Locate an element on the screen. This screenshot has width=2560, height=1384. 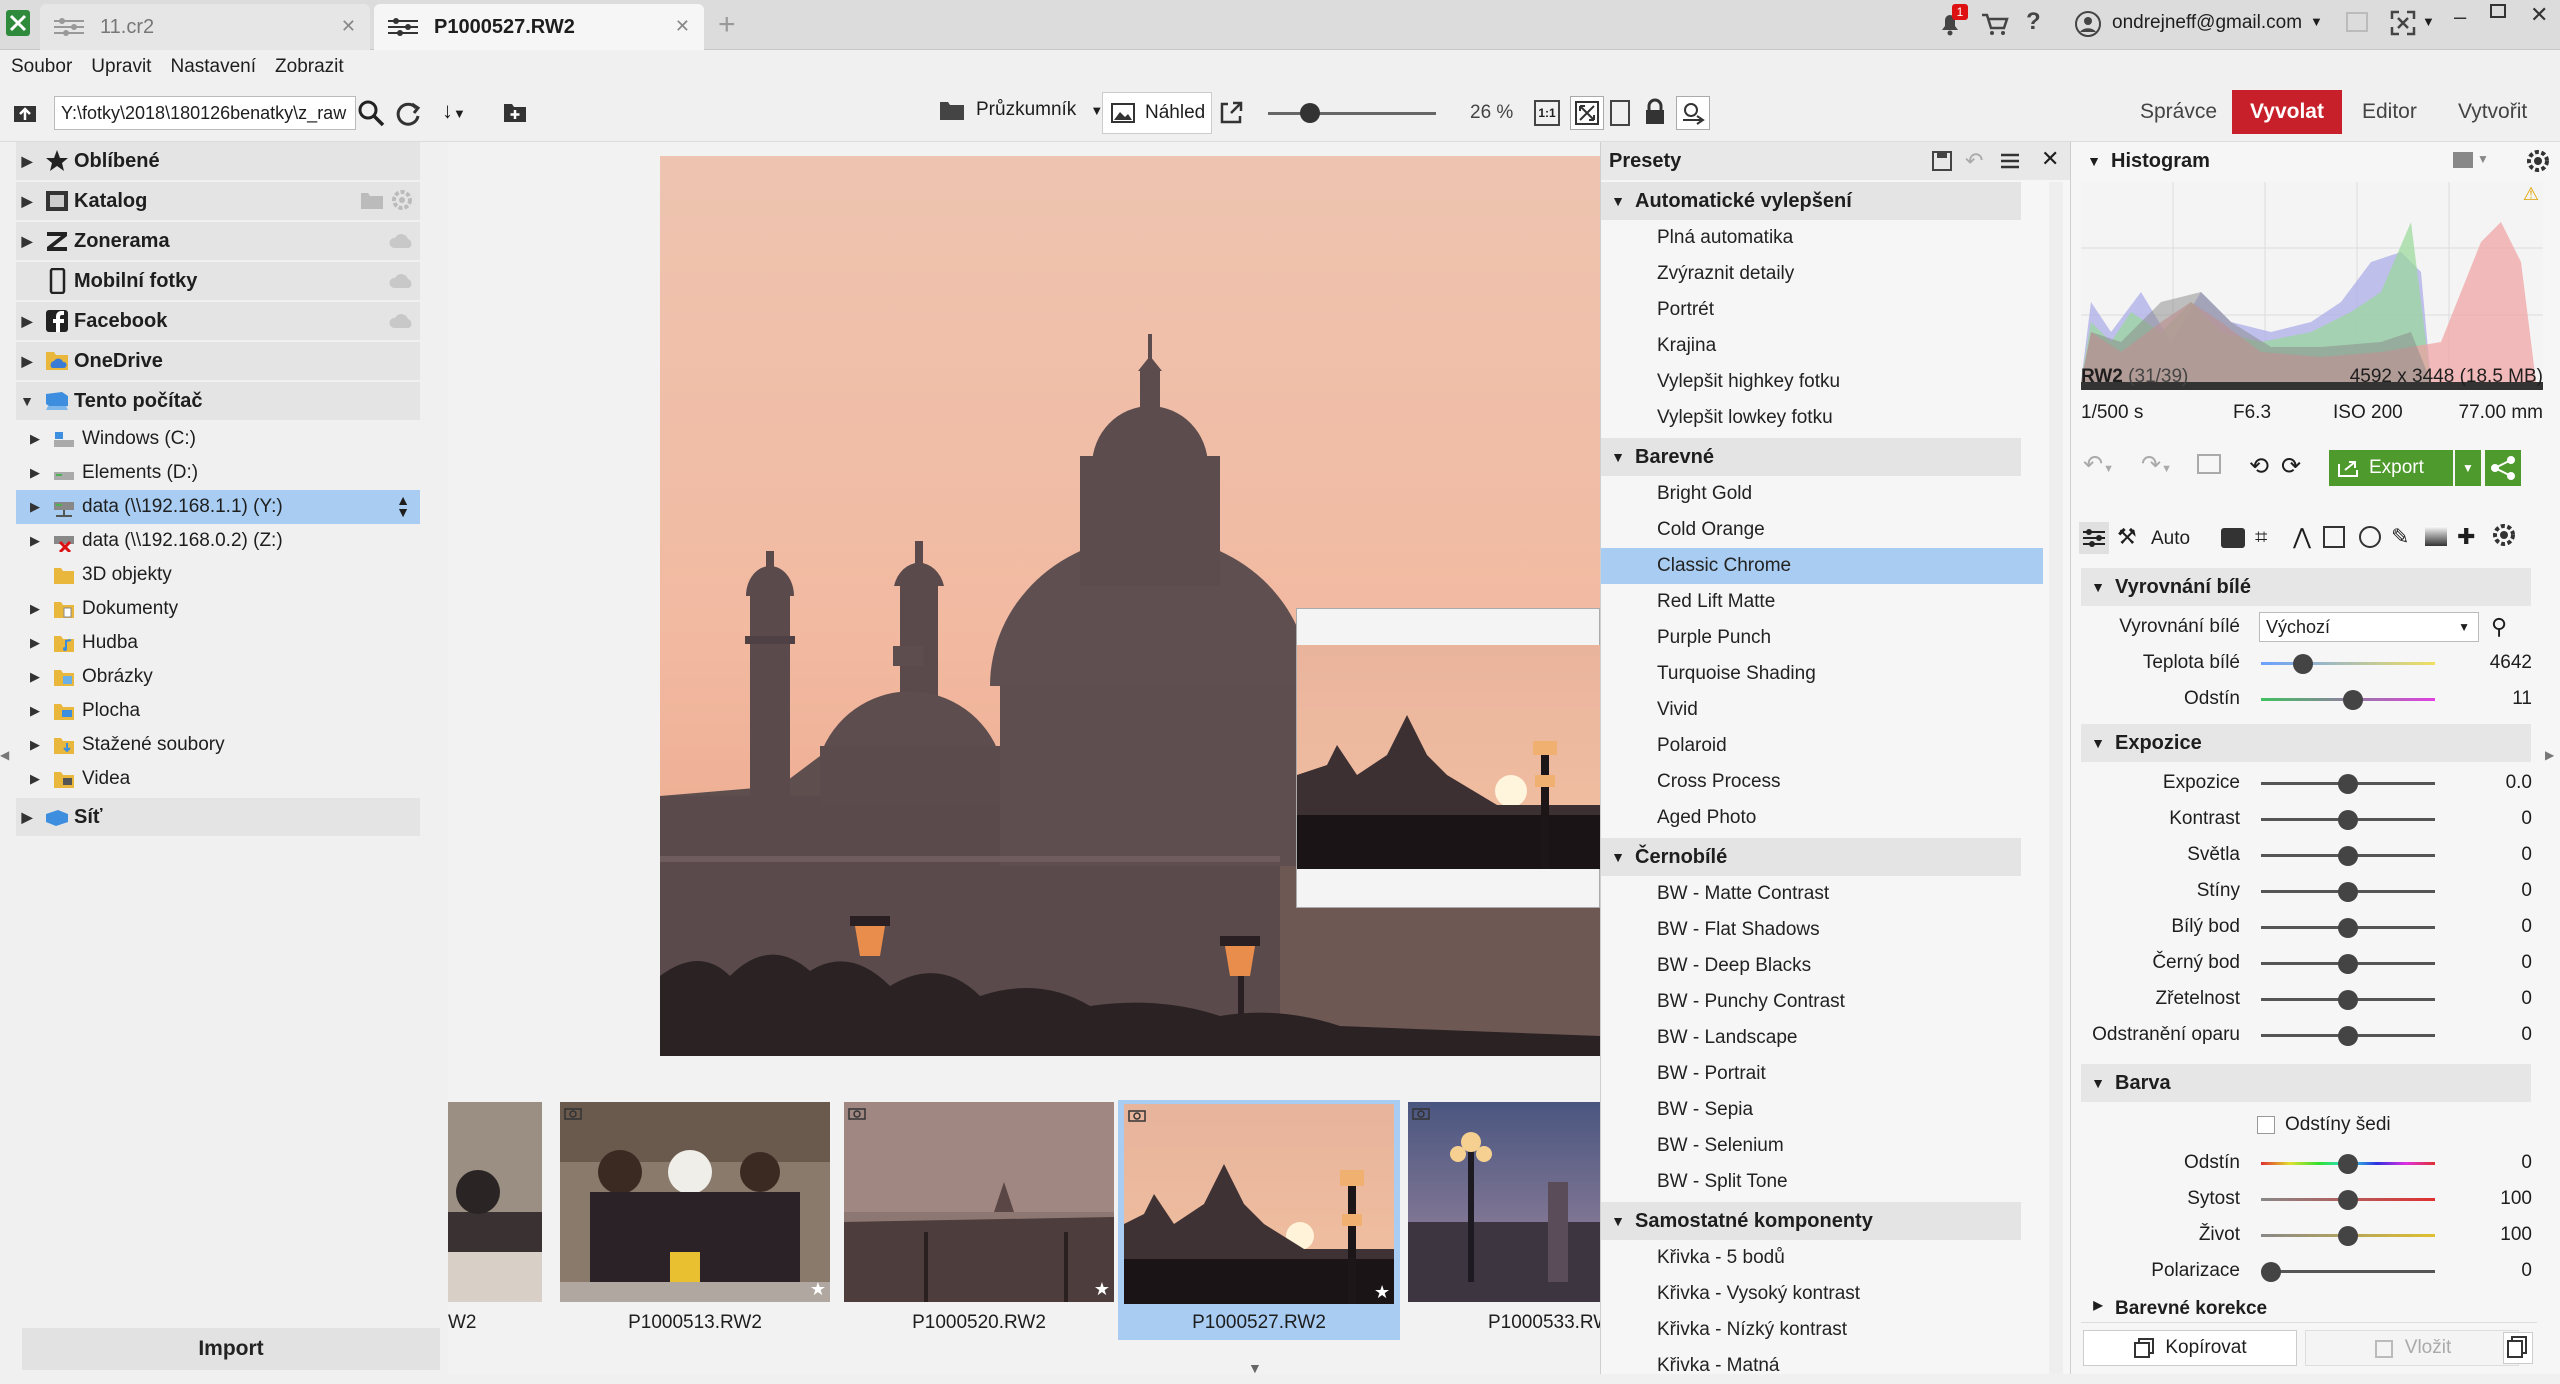
refresh-icon is located at coordinates (408, 114).